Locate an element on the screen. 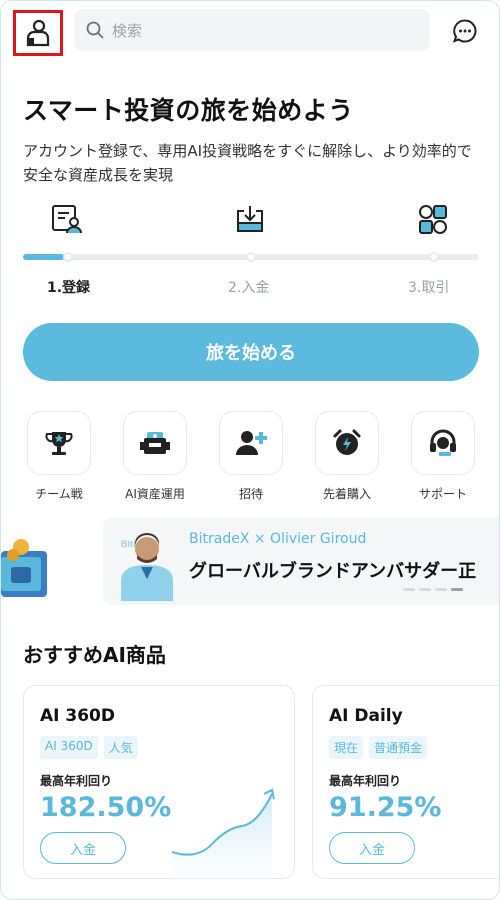  steps-progress-track is located at coordinates (251, 257).